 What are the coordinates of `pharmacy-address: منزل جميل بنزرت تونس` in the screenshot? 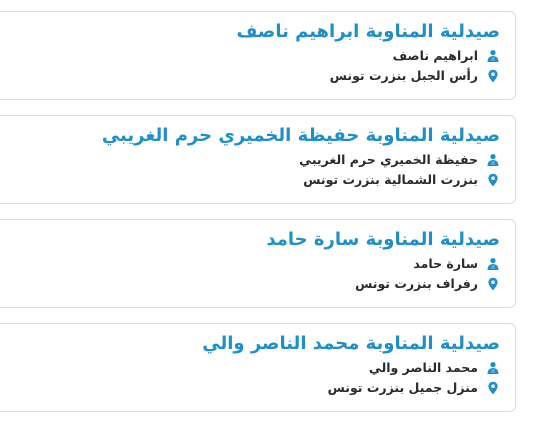 It's located at (402, 387).